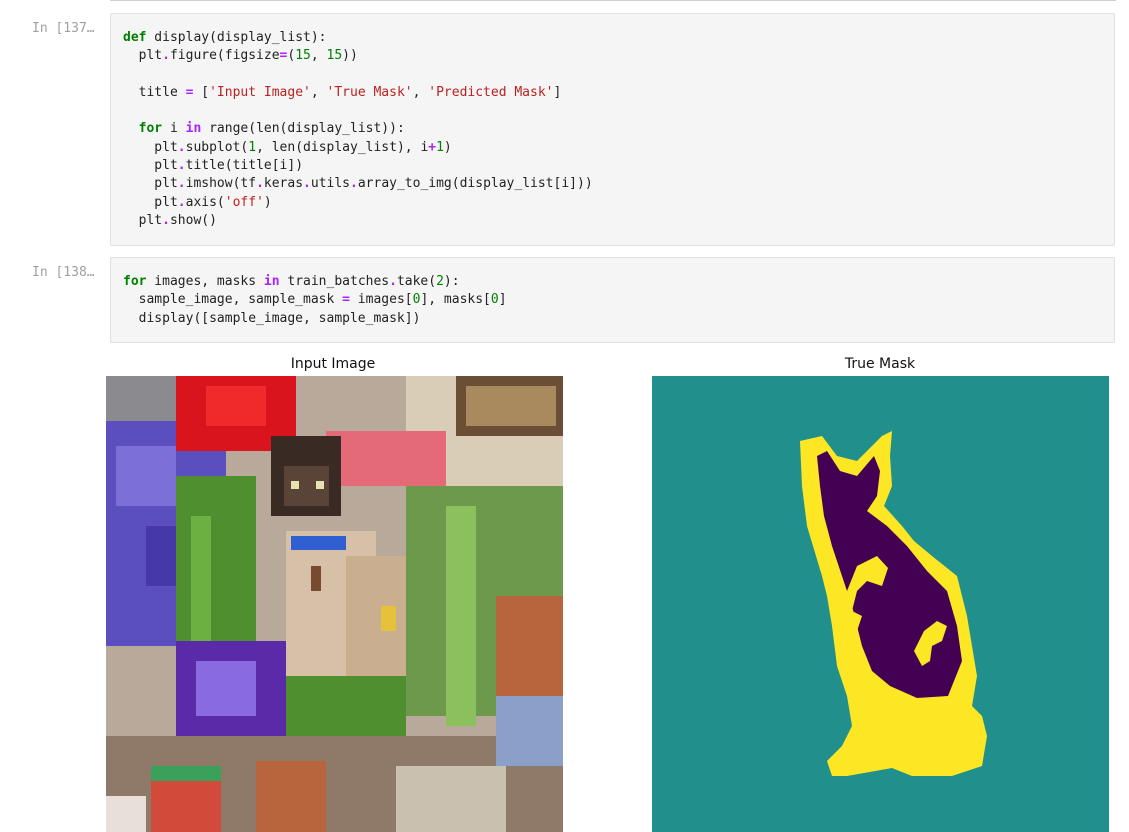 This screenshot has height=832, width=1129. I want to click on code-token: +, so click(432, 147).